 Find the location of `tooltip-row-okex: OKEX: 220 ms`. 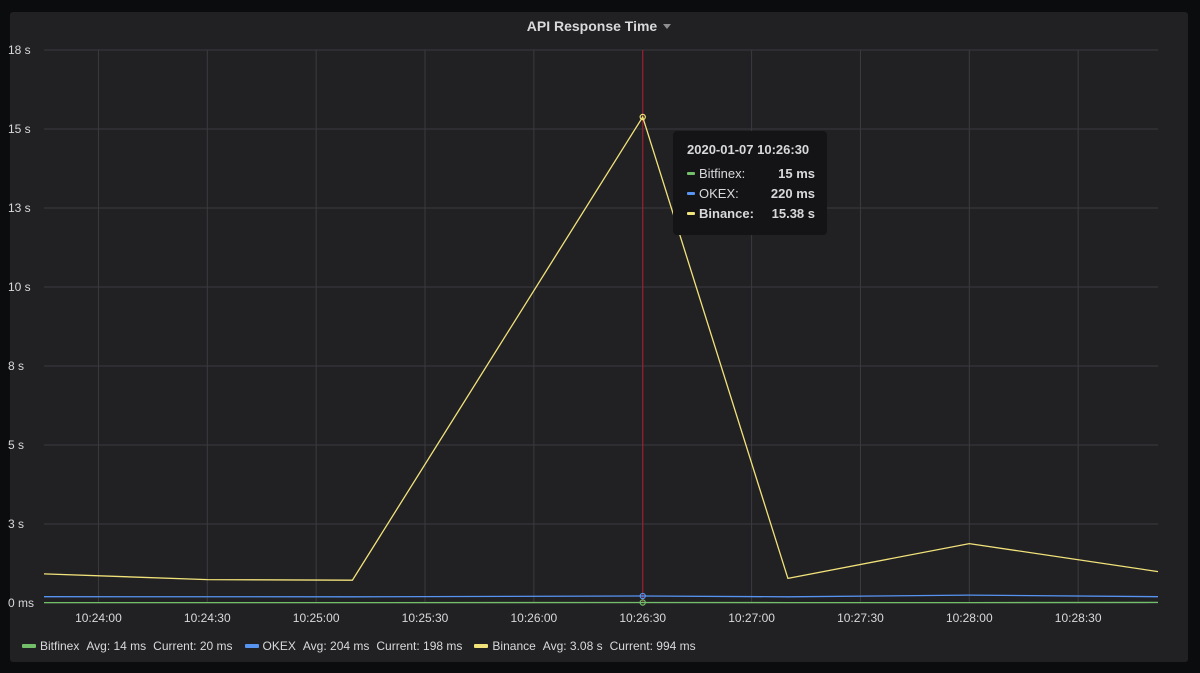

tooltip-row-okex: OKEX: 220 ms is located at coordinates (751, 193).